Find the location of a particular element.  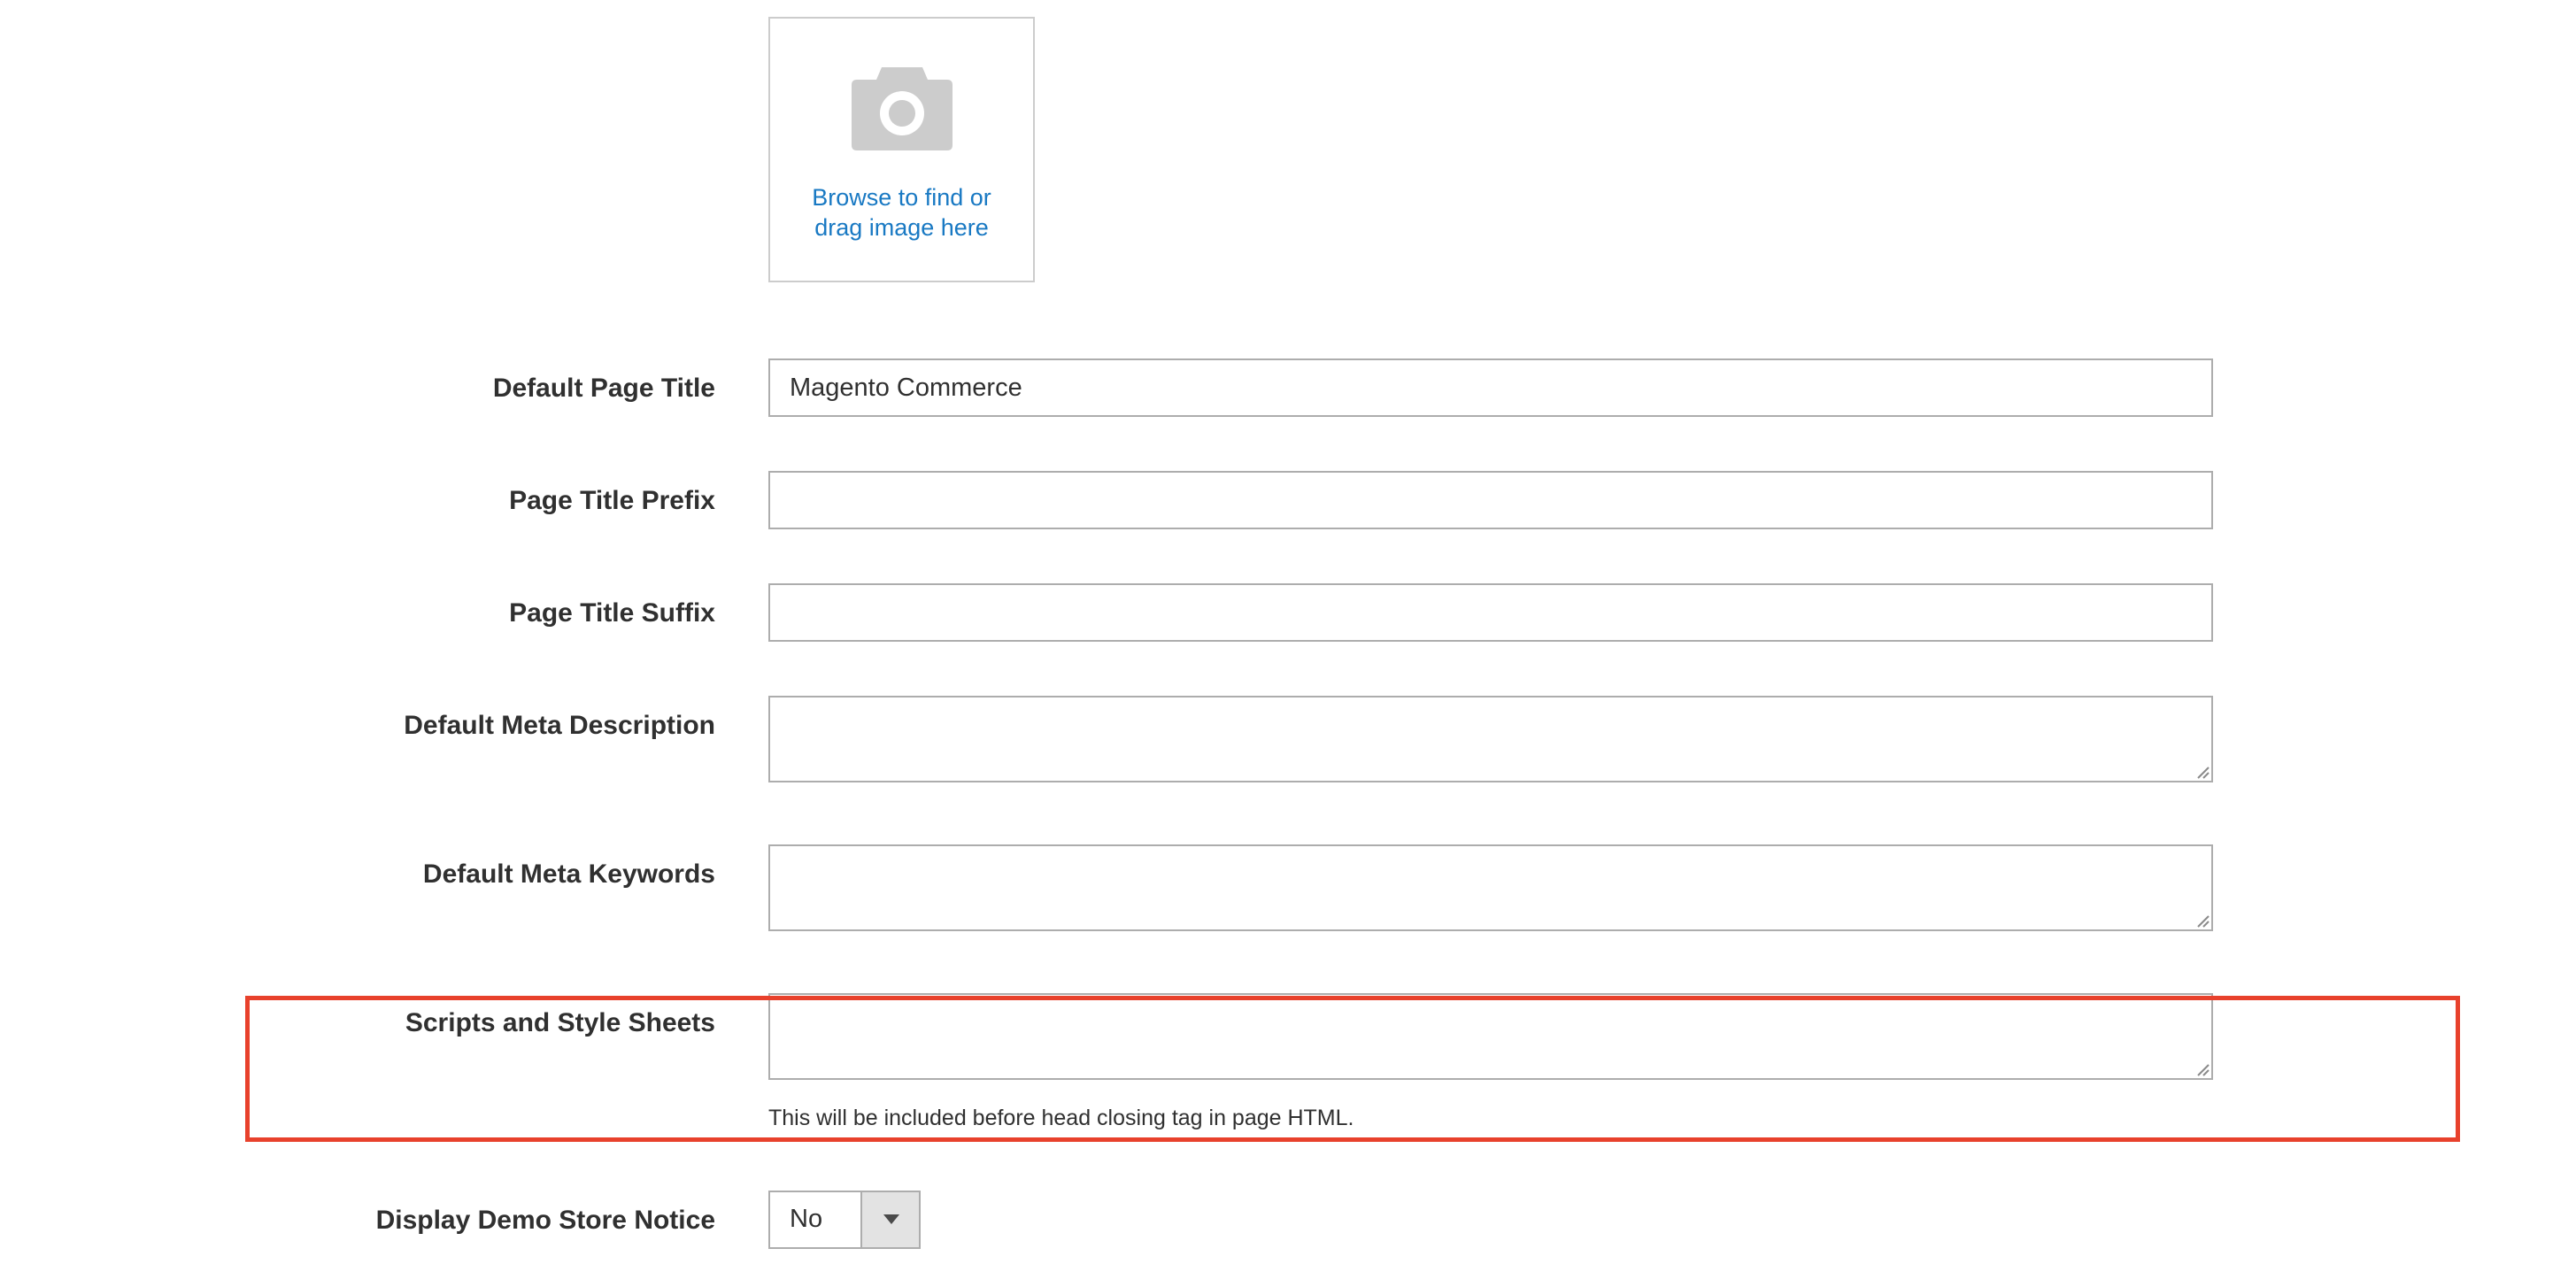

dropdown-toggle-button is located at coordinates (889, 1219).